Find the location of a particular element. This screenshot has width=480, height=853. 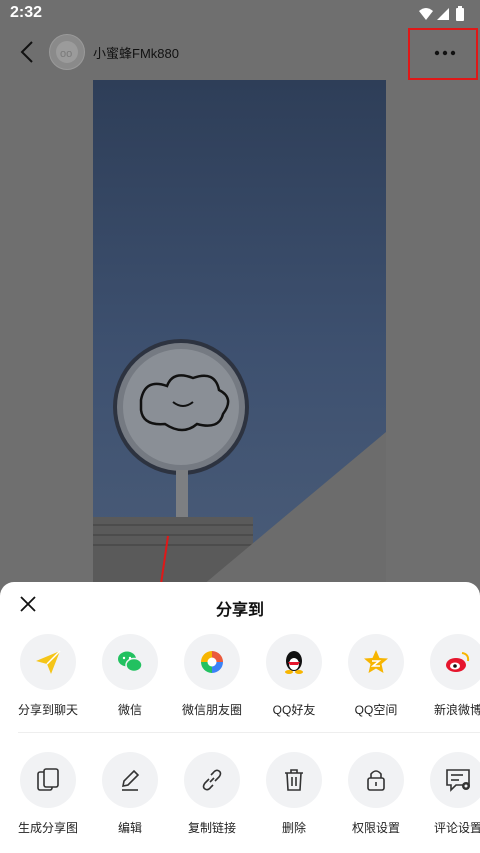

share-label: 新浪微博 is located at coordinates (456, 710).